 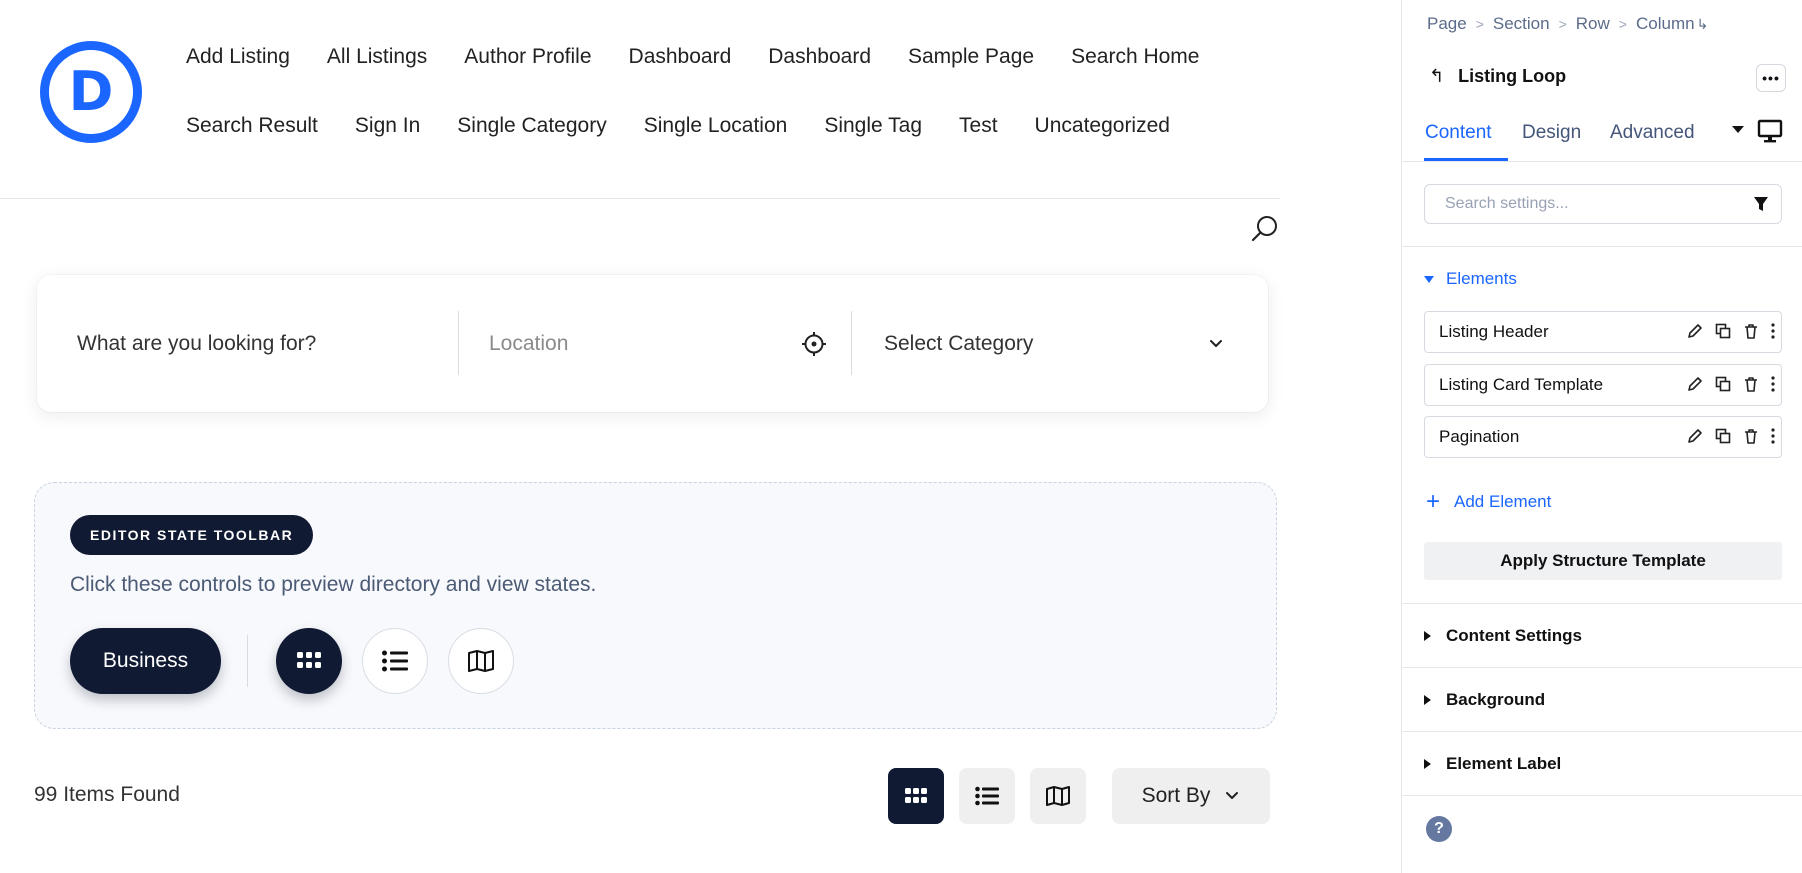 What do you see at coordinates (1603, 437) in the screenshot?
I see `element-item: Pagination` at bounding box center [1603, 437].